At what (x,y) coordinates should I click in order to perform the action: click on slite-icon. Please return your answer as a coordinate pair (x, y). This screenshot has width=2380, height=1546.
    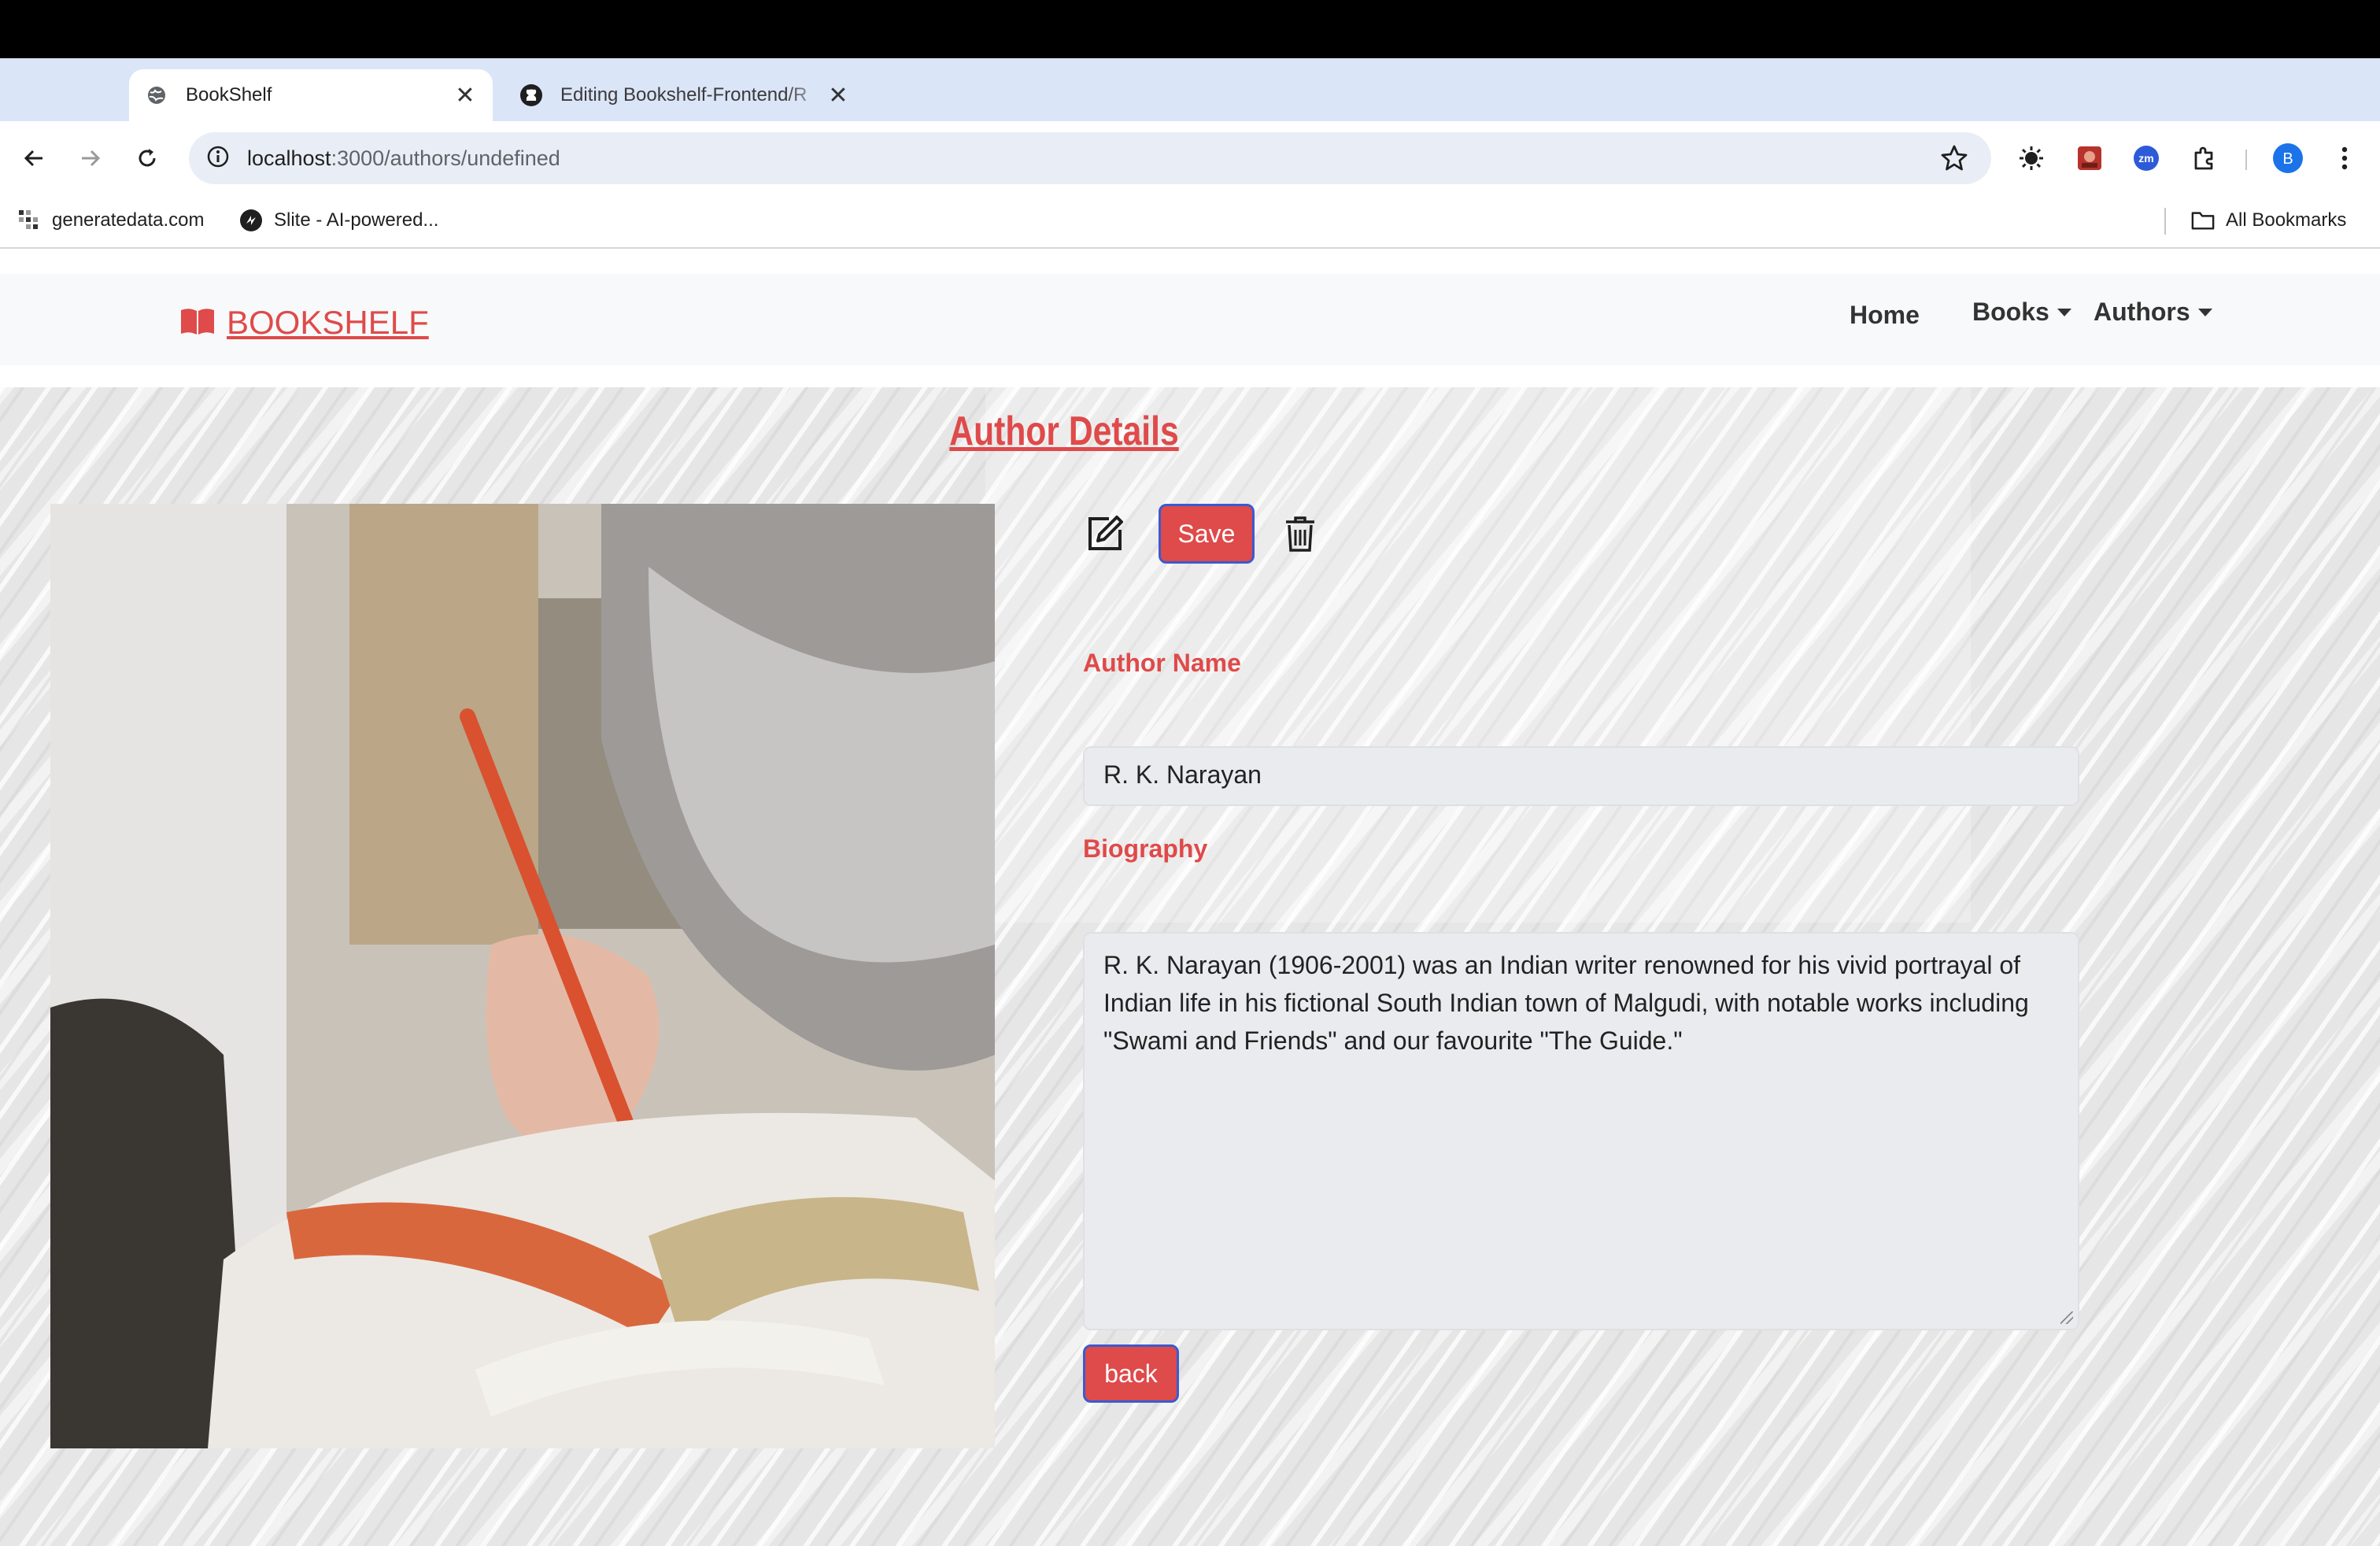
    Looking at the image, I should click on (251, 220).